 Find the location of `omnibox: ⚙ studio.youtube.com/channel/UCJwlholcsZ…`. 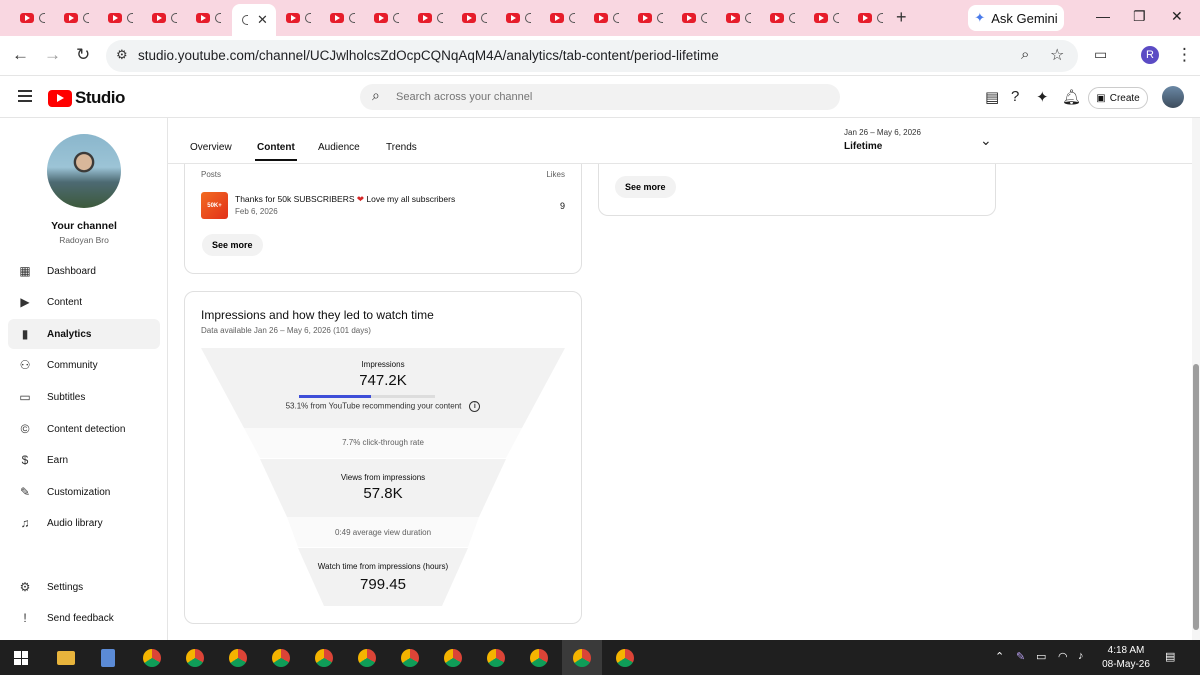

omnibox: ⚙ studio.youtube.com/channel/UCJwlholcsZ… is located at coordinates (592, 56).